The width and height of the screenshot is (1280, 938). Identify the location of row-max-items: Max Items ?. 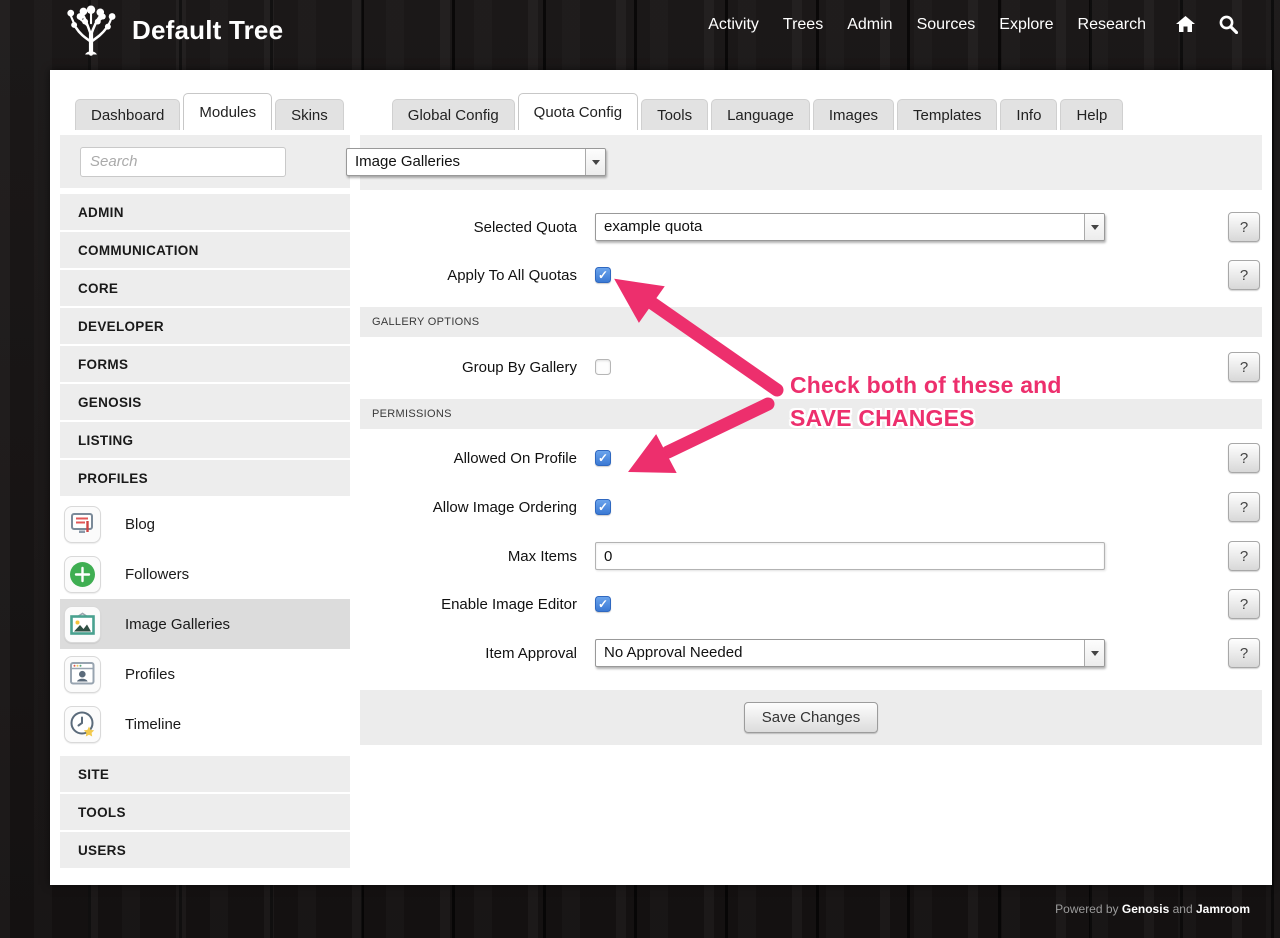
(811, 556).